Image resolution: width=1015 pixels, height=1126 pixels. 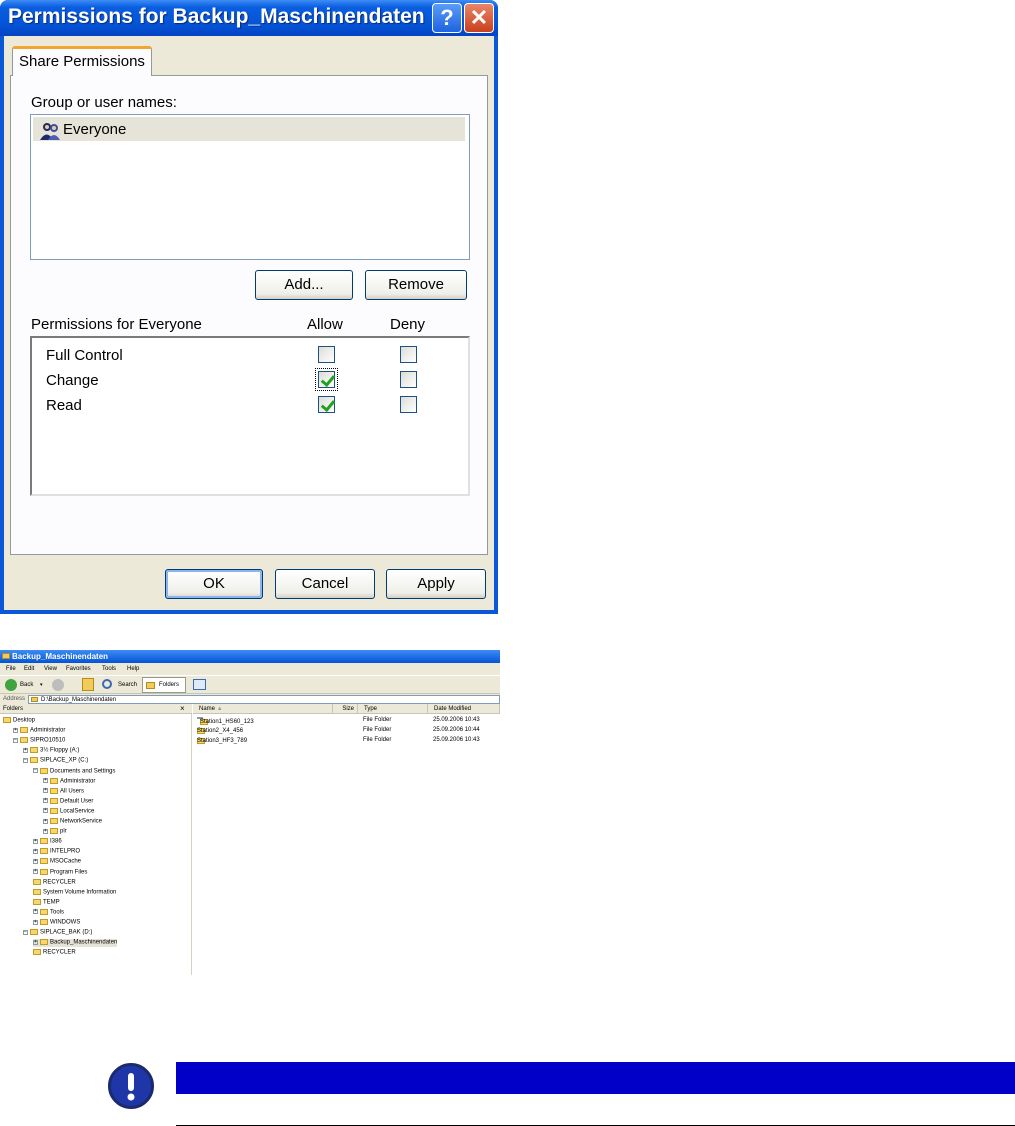 I want to click on search-label: Search, so click(x=127, y=685).